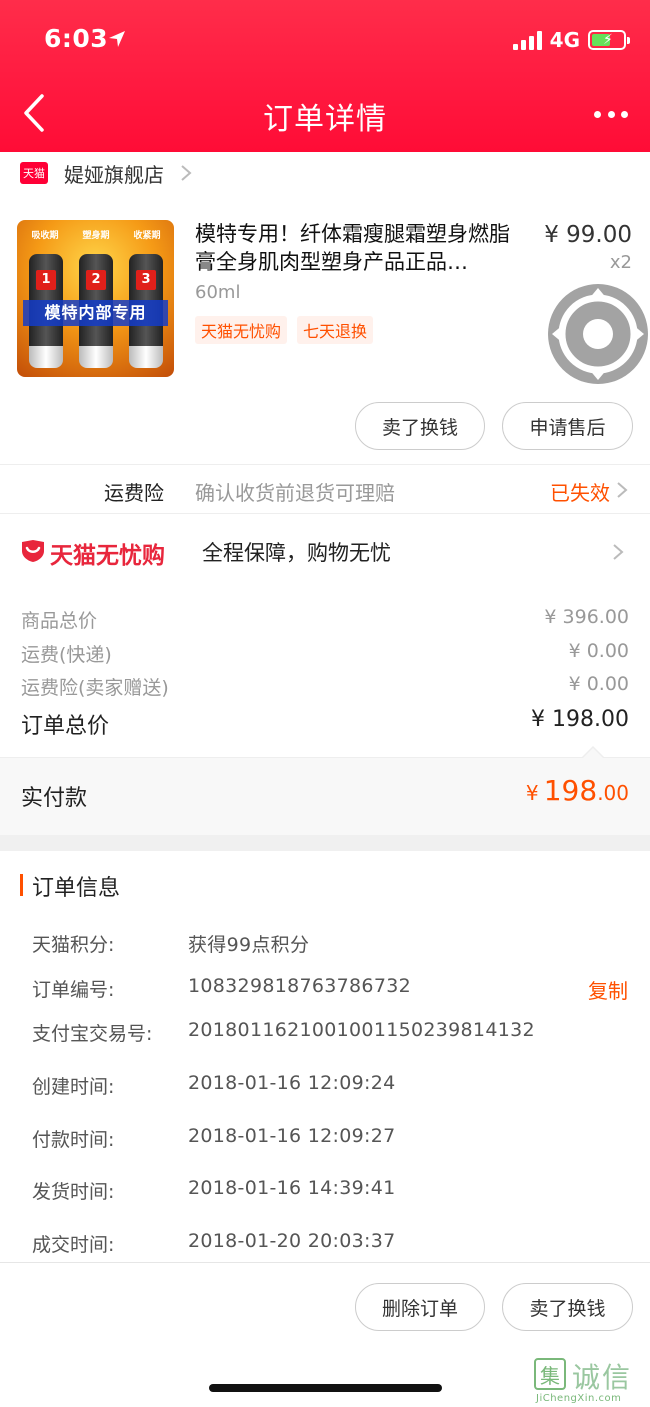 The width and height of the screenshot is (650, 1407). I want to click on home-indicator, so click(325, 1388).